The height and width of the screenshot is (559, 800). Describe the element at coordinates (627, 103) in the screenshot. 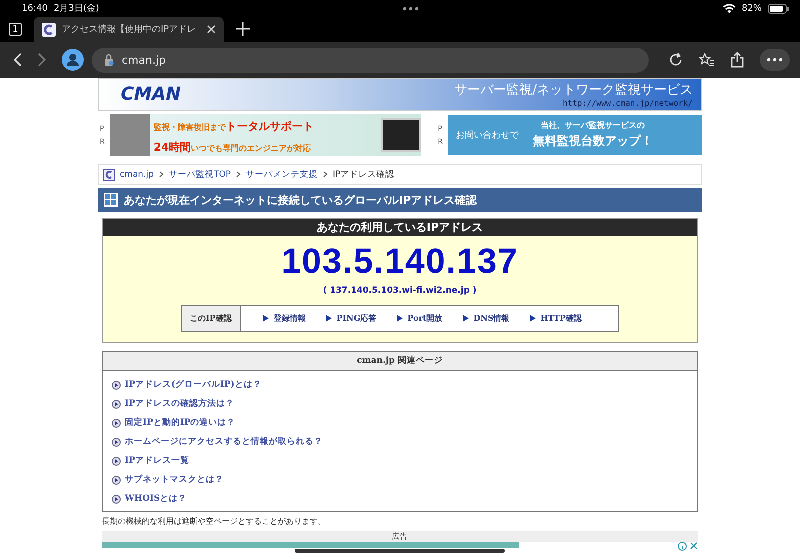

I see `banner-url: http://www.cman.jp/network/` at that location.